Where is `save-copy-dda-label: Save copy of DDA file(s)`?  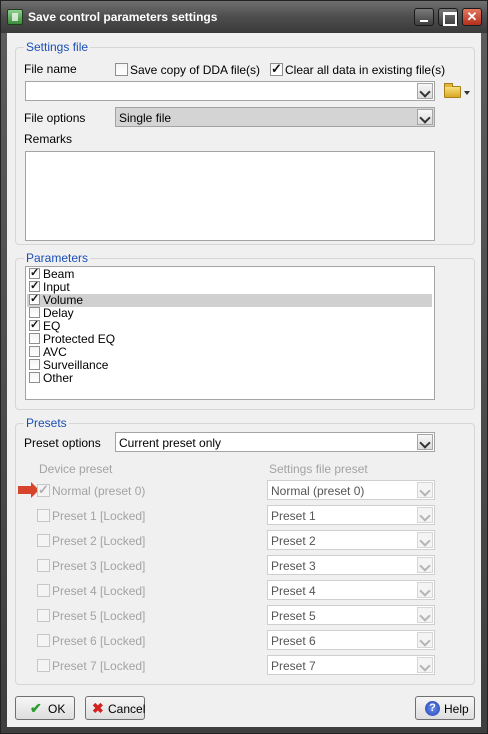
save-copy-dda-label: Save copy of DDA file(s) is located at coordinates (195, 70).